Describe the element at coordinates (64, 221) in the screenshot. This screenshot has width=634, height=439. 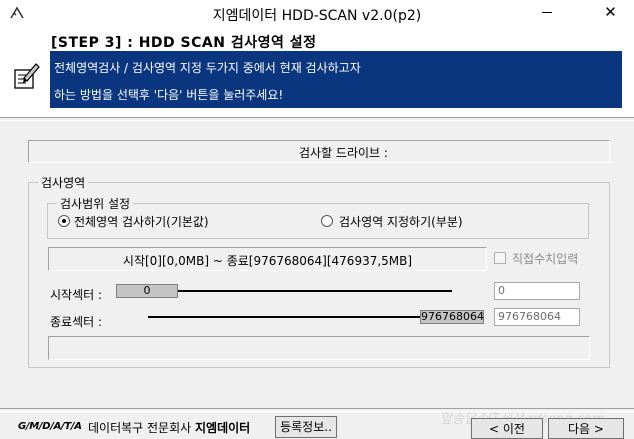
I see `full-scan-radio` at that location.